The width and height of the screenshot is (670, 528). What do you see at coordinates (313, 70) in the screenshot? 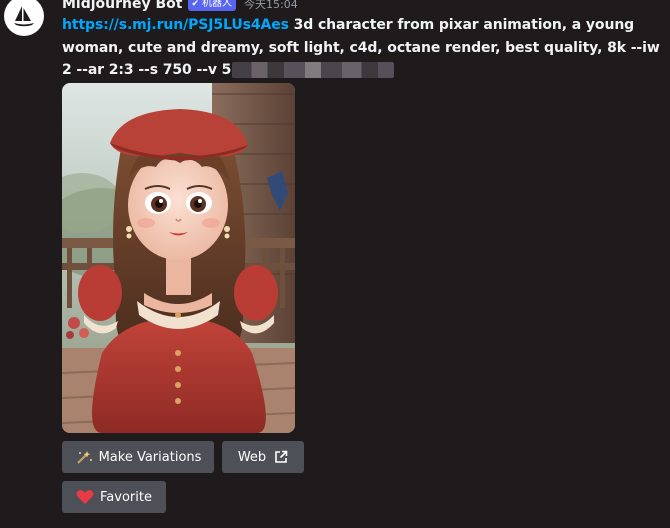
I see `redacted-region` at bounding box center [313, 70].